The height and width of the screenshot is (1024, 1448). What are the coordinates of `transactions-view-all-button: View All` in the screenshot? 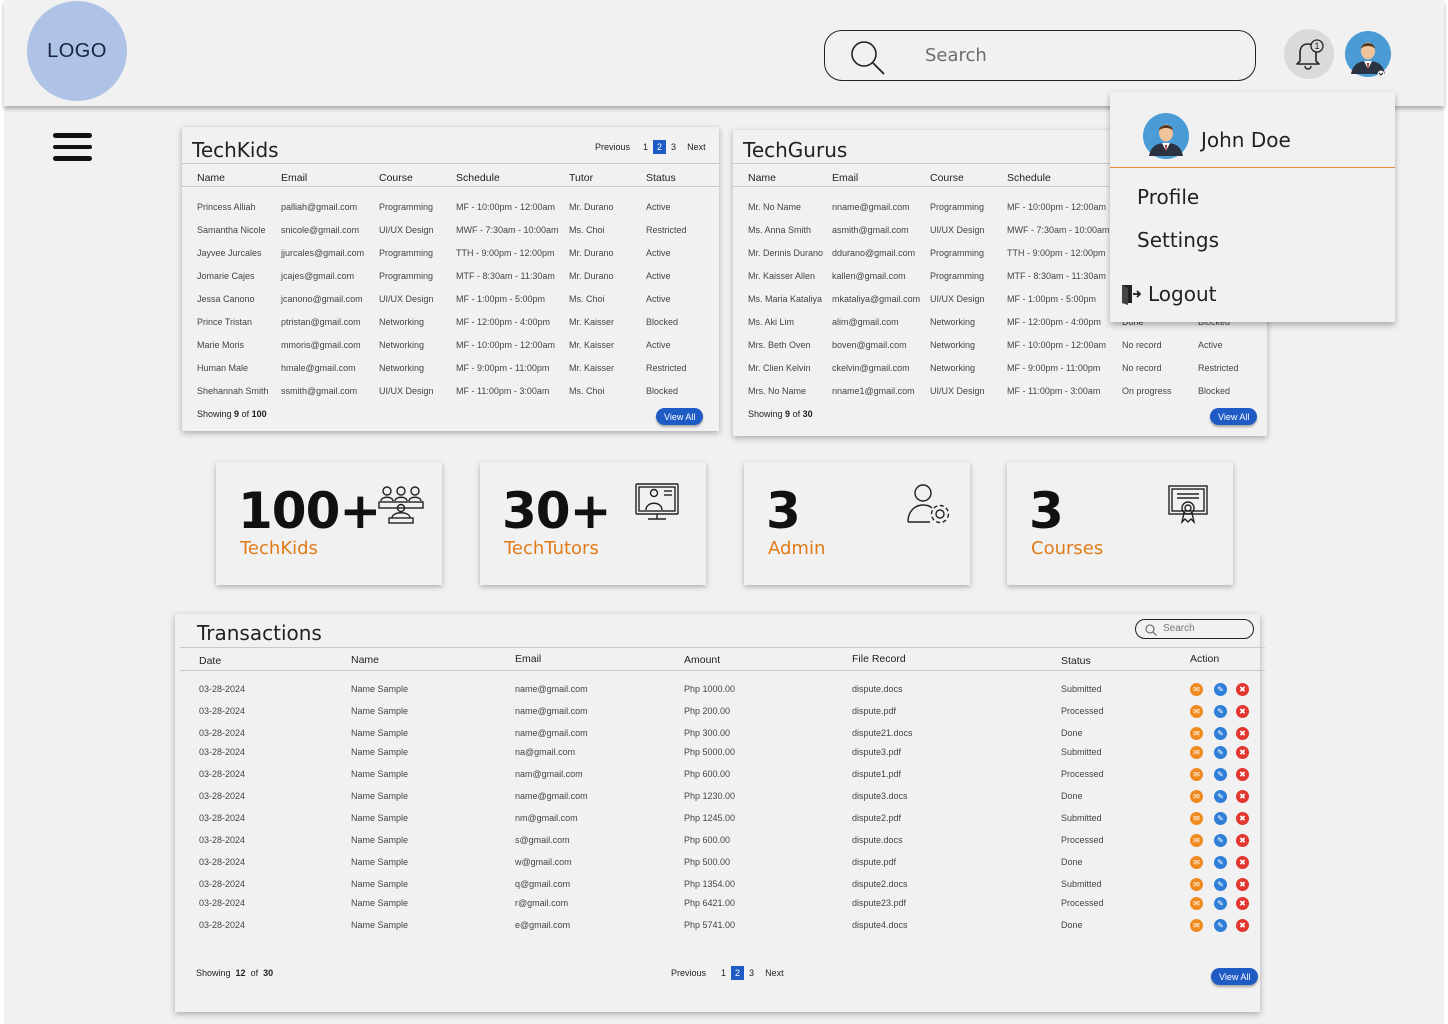 It's located at (1235, 976).